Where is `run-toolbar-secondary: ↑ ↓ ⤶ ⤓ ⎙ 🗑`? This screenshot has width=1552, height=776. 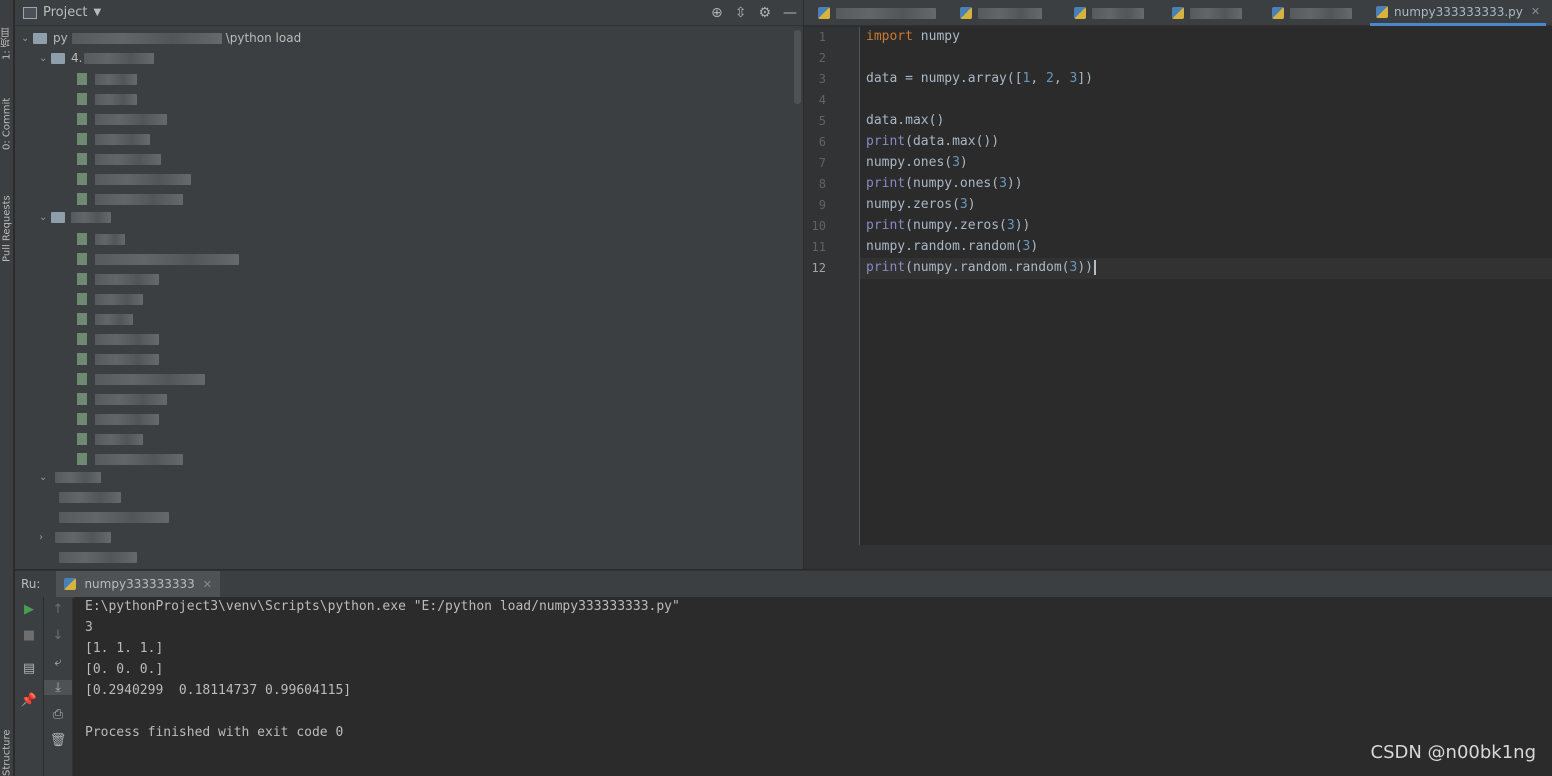
run-toolbar-secondary: ↑ ↓ ⤶ ⤓ ⎙ 🗑 is located at coordinates (58, 686).